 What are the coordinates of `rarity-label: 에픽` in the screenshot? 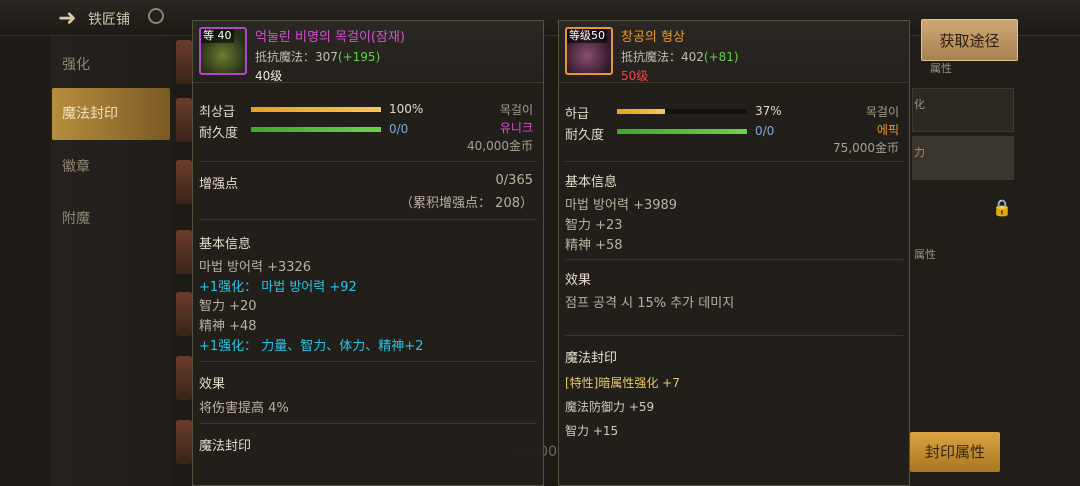 It's located at (887, 130).